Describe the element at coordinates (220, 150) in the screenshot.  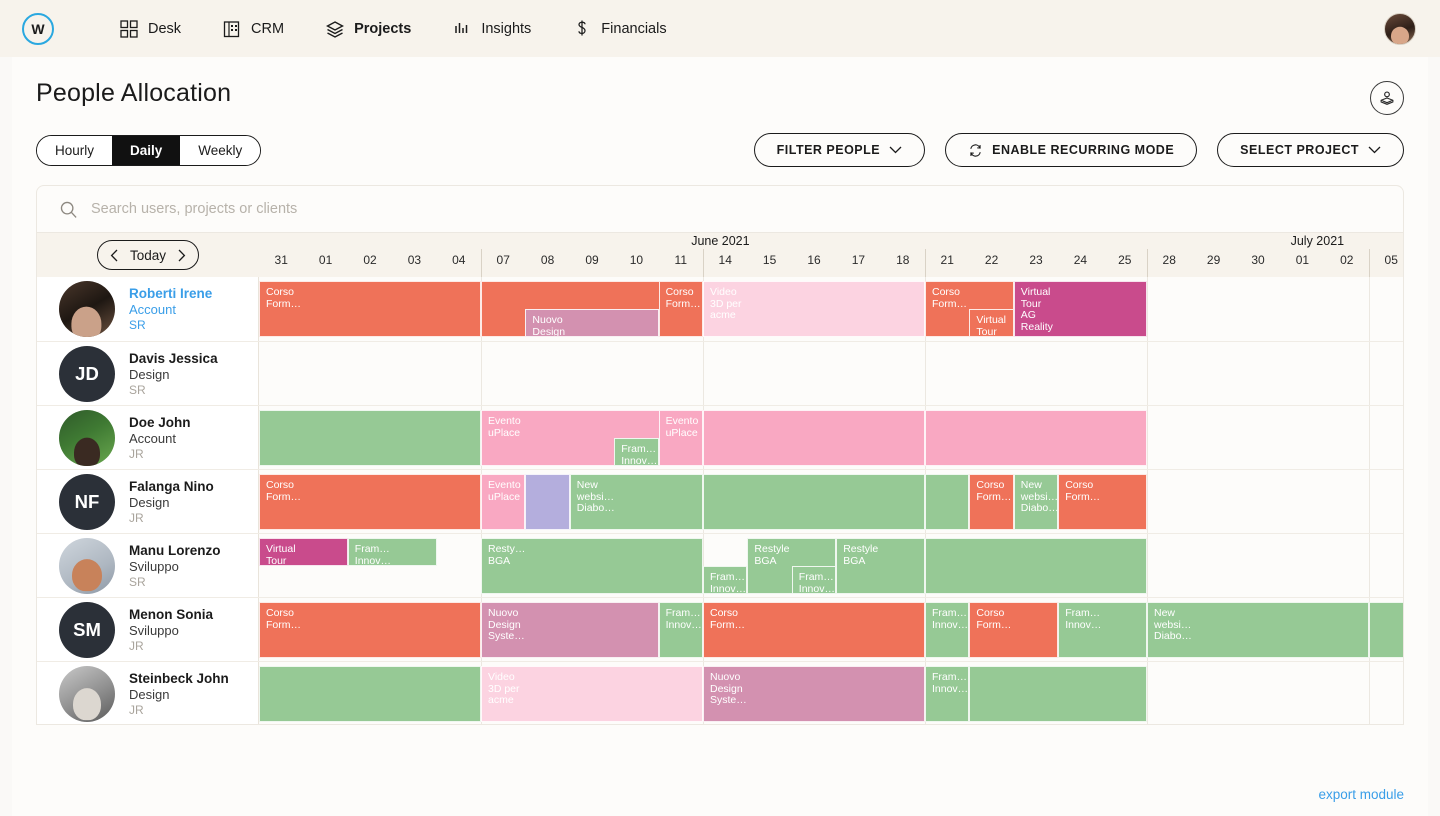
I see `view-mode-weekly: Weekly` at that location.